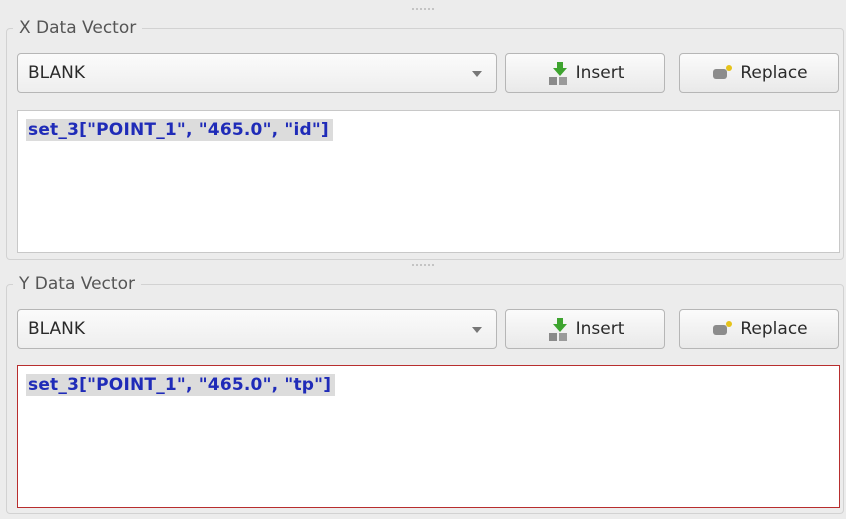  I want to click on x-replace-label: Replace, so click(774, 73).